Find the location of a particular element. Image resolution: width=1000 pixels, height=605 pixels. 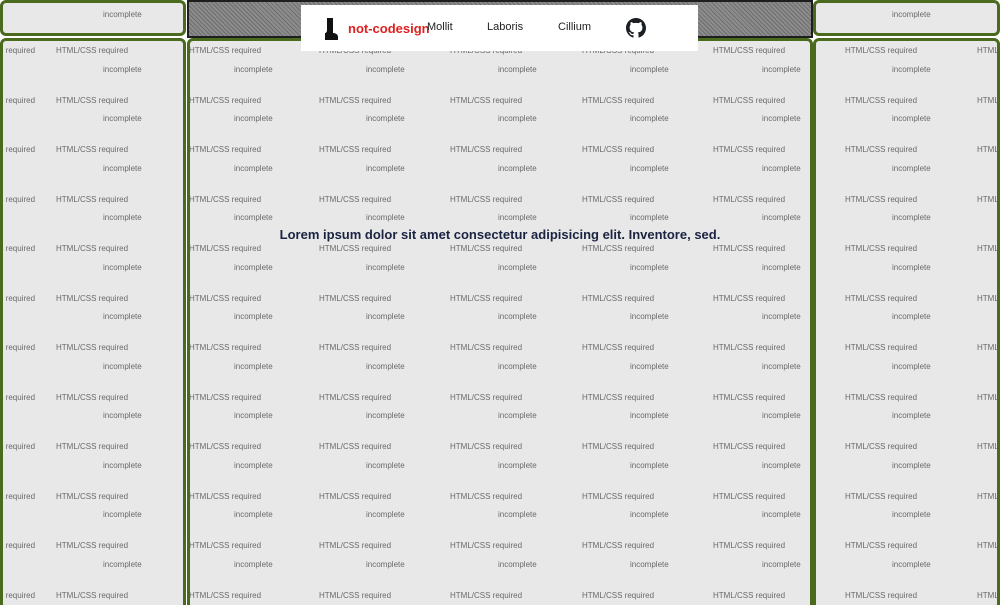

nav-link-cillium: Cillium is located at coordinates (574, 27).